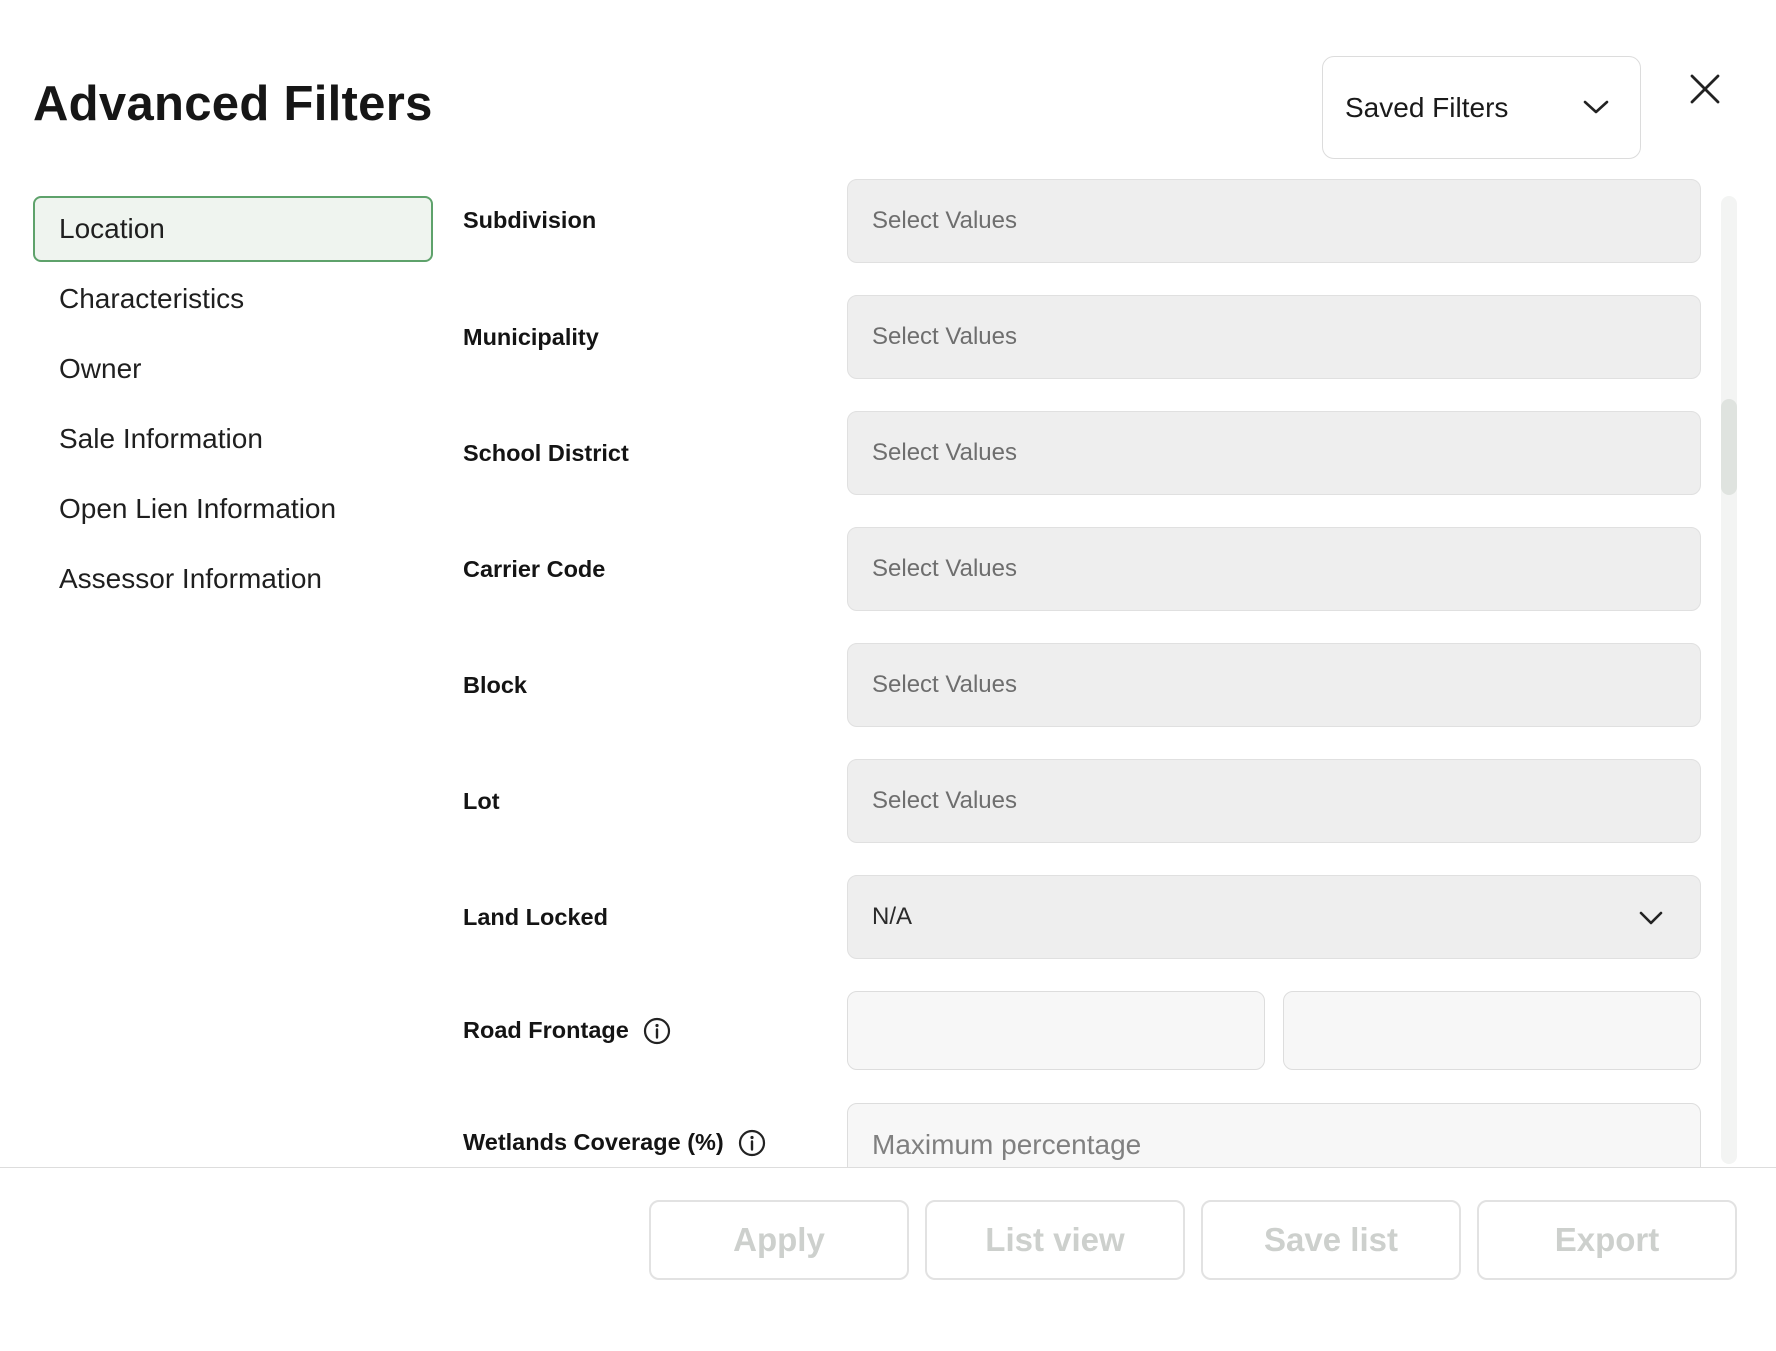 This screenshot has height=1351, width=1776. Describe the element at coordinates (233, 509) in the screenshot. I see `nav-item-open-lien-information: Open Lien Information` at that location.